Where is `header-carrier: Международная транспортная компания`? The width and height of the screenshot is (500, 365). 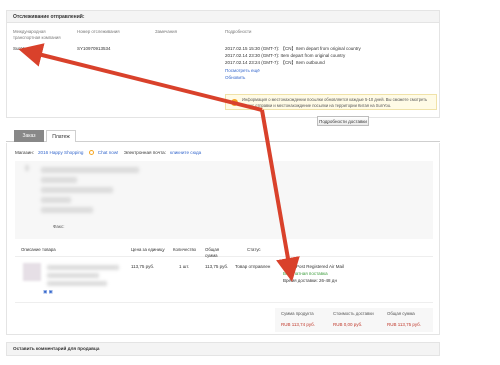 header-carrier: Международная транспортная компания is located at coordinates (37, 34).